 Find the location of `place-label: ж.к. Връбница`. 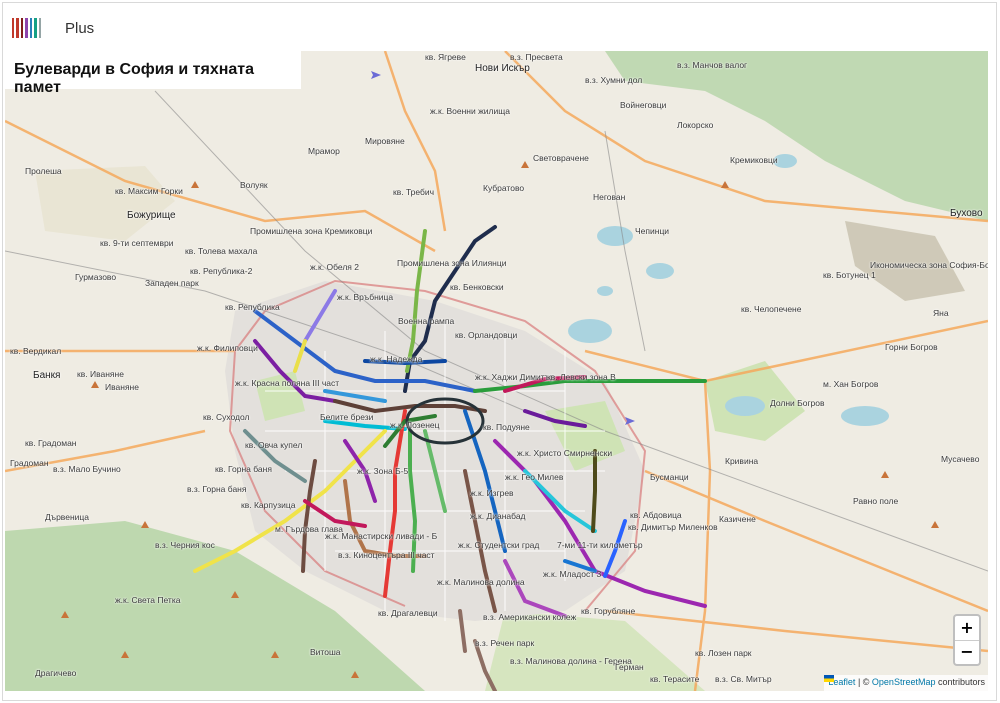

place-label: ж.к. Връбница is located at coordinates (365, 297).